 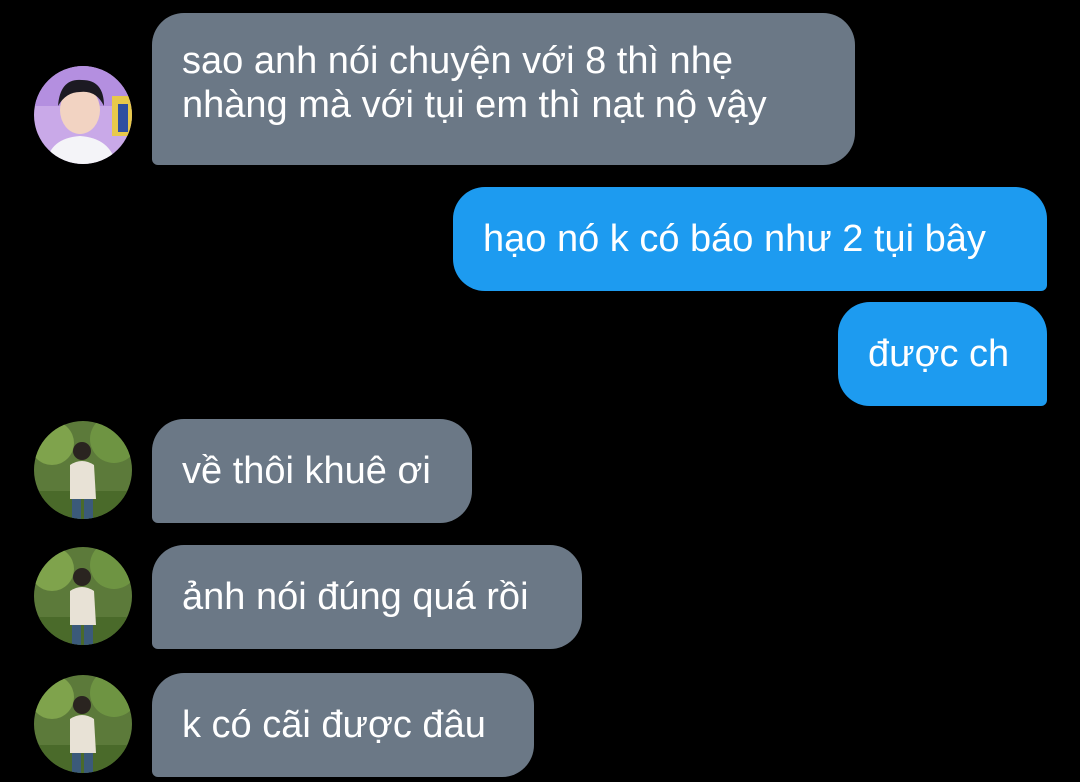 I want to click on message-bubble-incoming: k có cãi được đâu, so click(x=343, y=725).